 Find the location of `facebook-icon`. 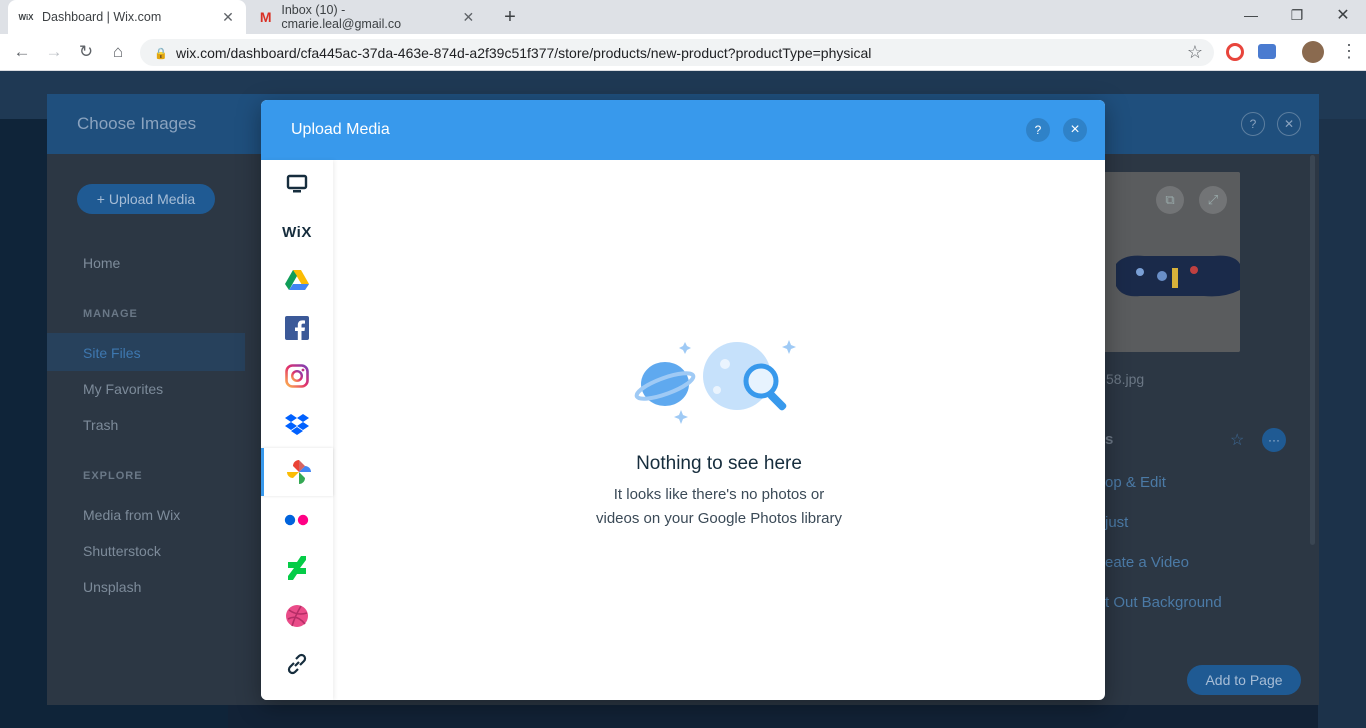

facebook-icon is located at coordinates (297, 328).